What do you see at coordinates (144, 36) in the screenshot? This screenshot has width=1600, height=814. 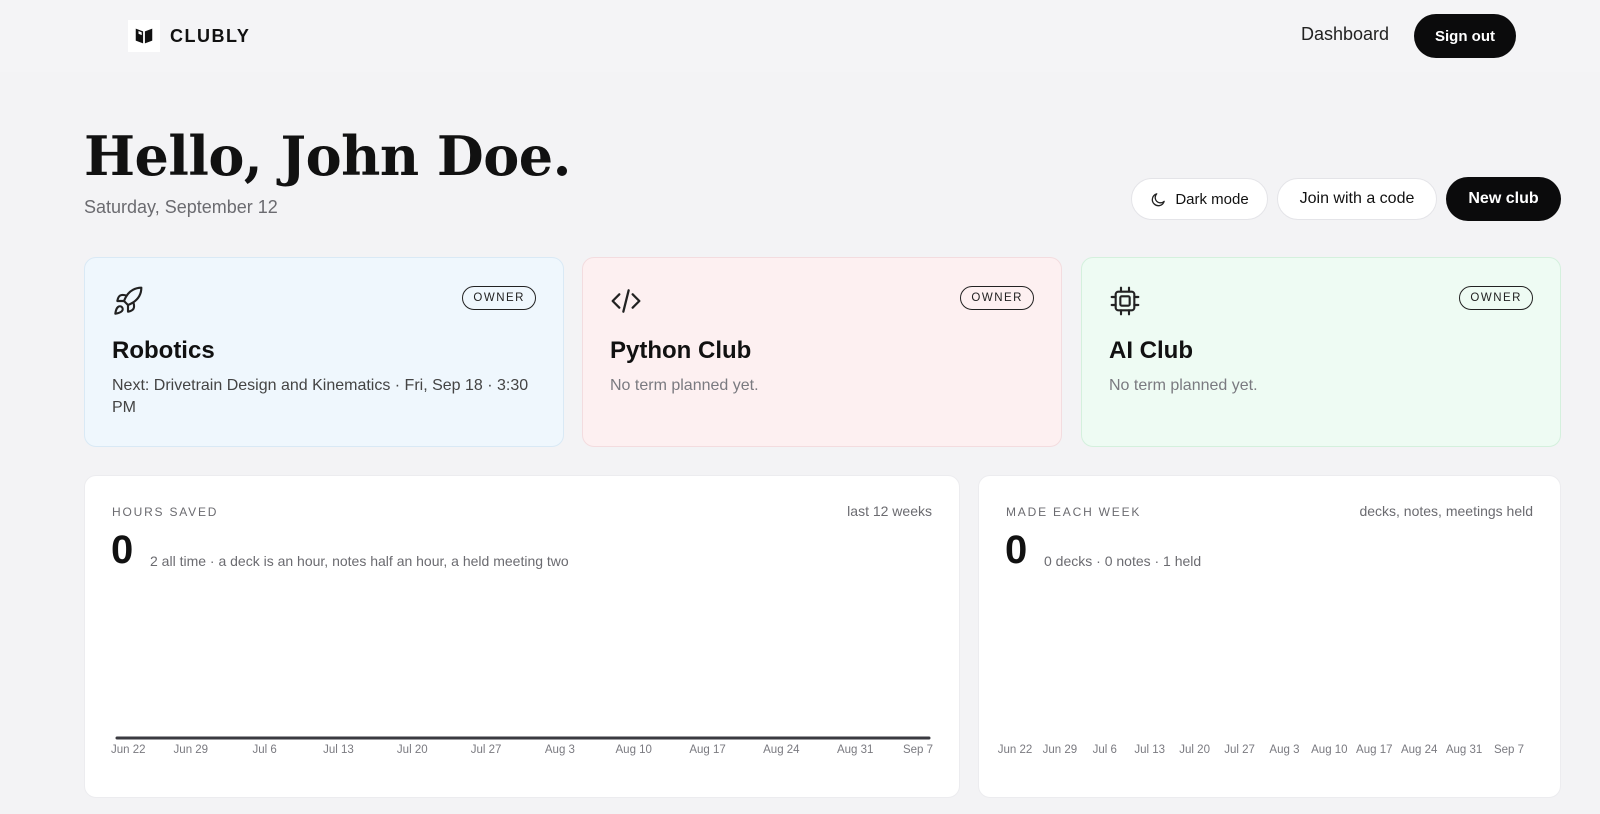 I see `book-icon` at bounding box center [144, 36].